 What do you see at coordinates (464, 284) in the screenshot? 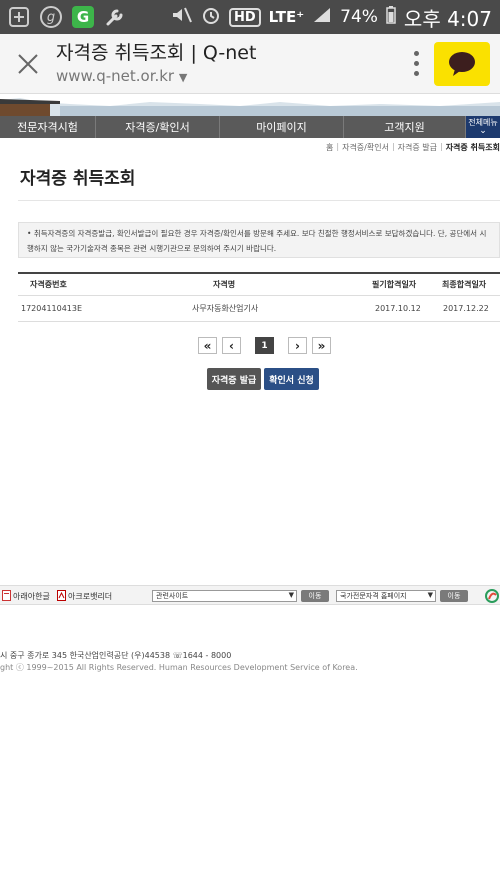
I see `col-final-pass-date: 최종합격일자` at bounding box center [464, 284].